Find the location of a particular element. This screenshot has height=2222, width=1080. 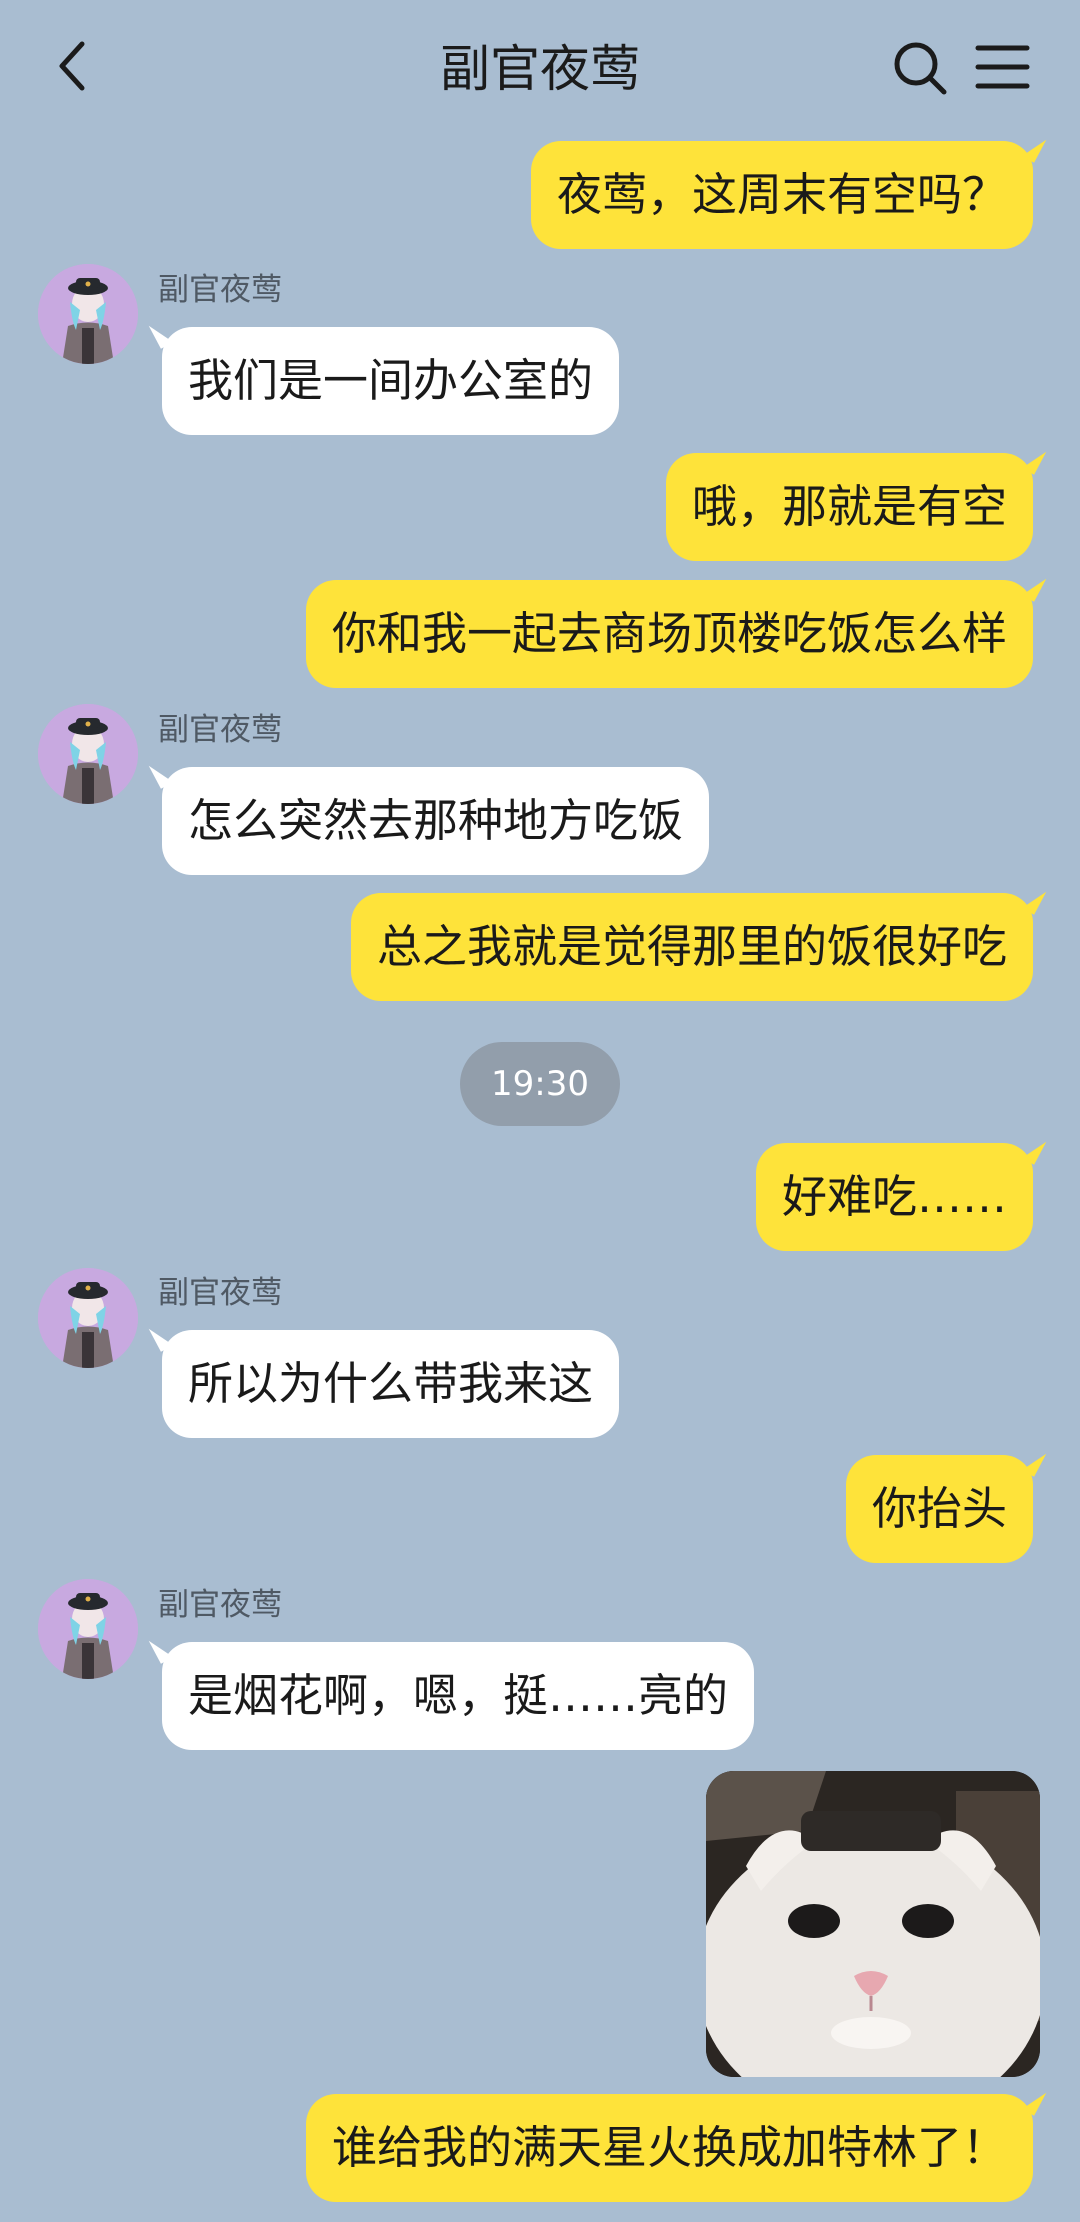

search-icon is located at coordinates (920, 68).